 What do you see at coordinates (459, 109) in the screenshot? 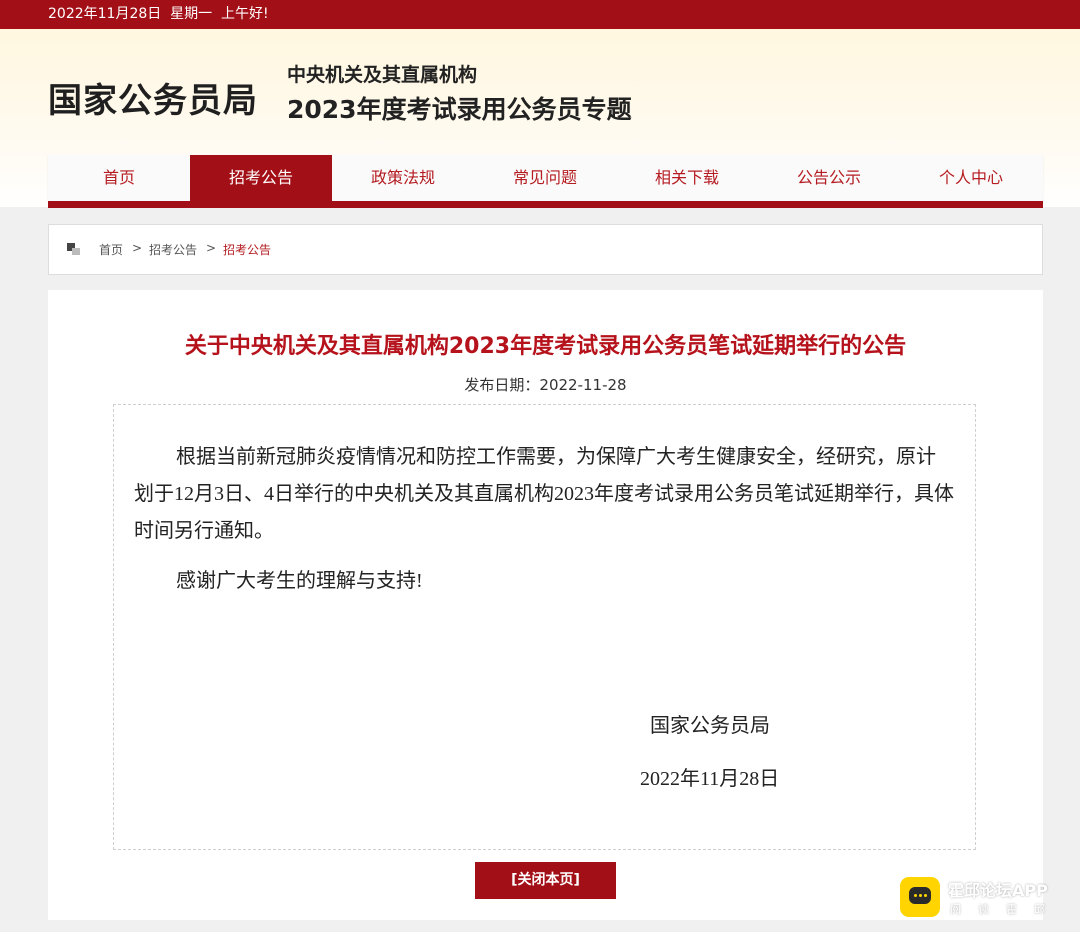
I see `header-subtitle-line2: 2023年度考试录用公务员专题` at bounding box center [459, 109].